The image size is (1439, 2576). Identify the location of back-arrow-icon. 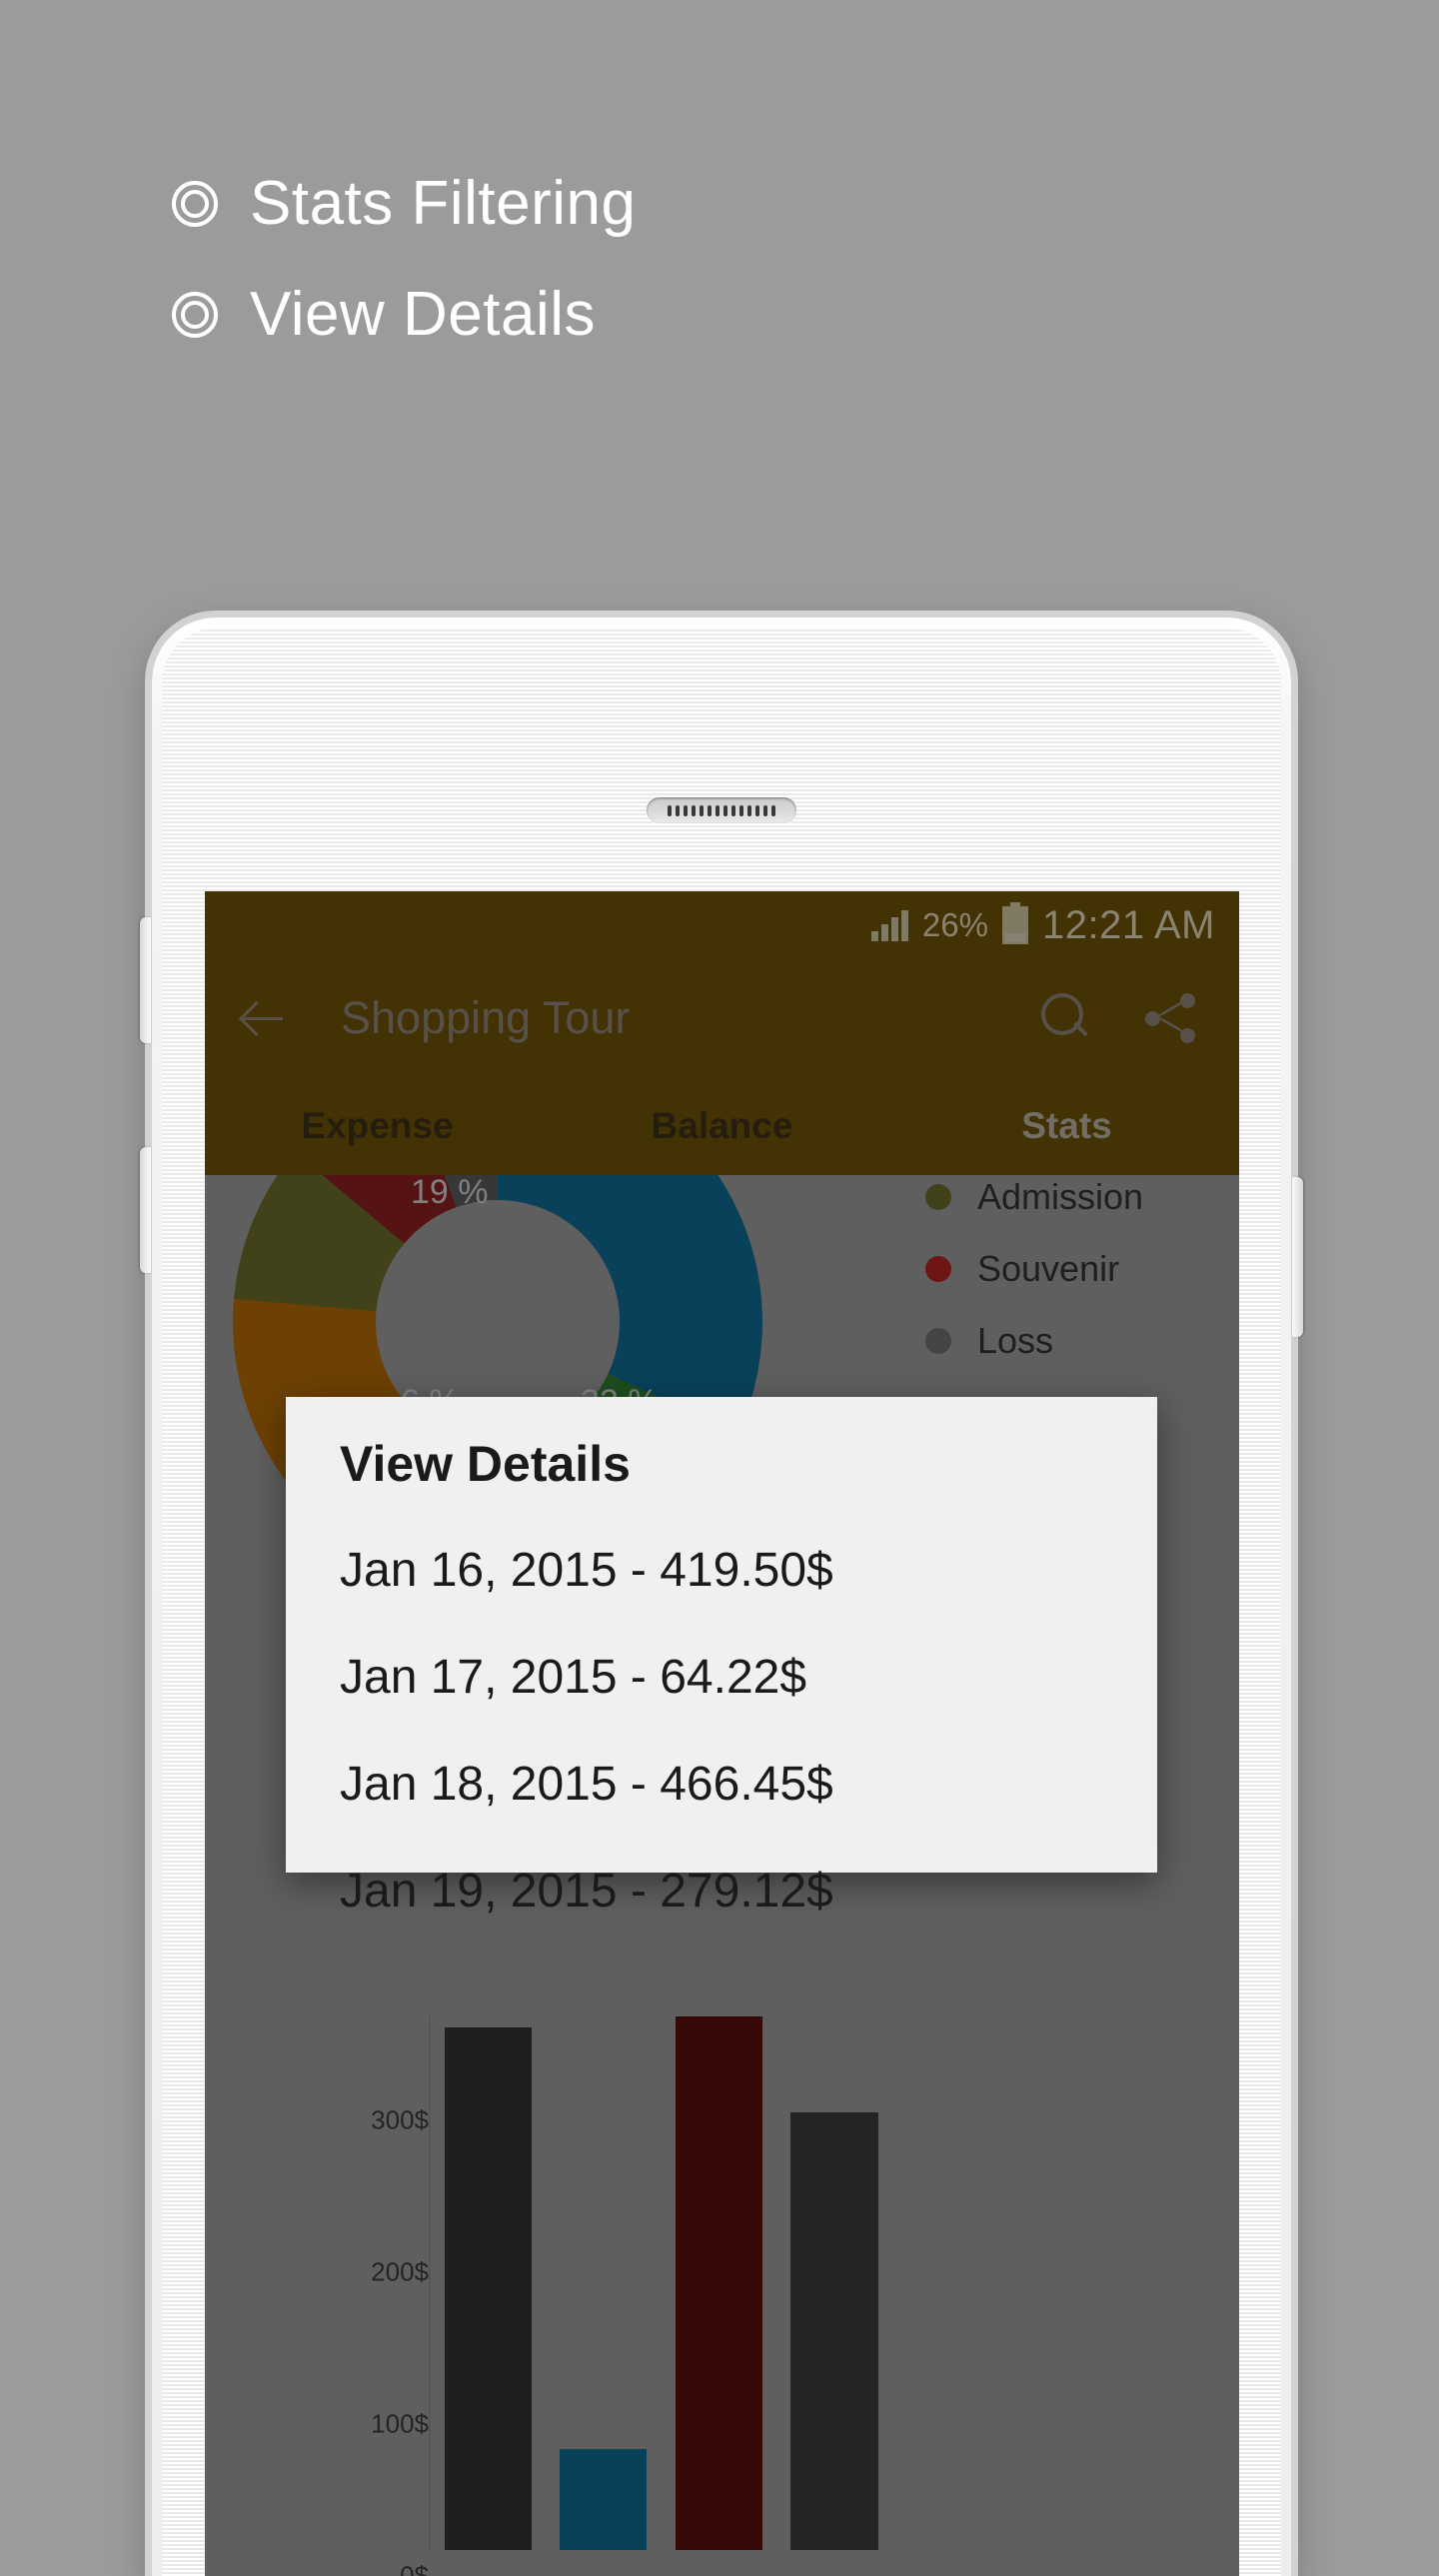
(264, 1018).